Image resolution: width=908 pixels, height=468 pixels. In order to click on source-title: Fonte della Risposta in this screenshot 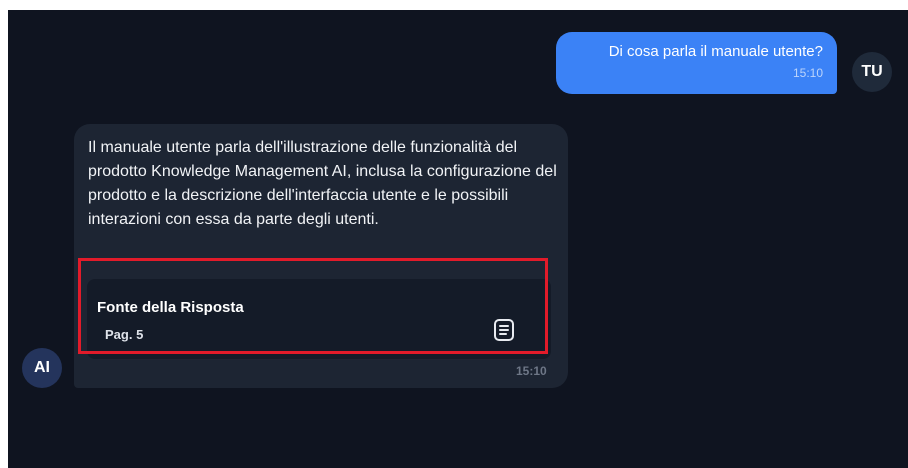, I will do `click(170, 307)`.